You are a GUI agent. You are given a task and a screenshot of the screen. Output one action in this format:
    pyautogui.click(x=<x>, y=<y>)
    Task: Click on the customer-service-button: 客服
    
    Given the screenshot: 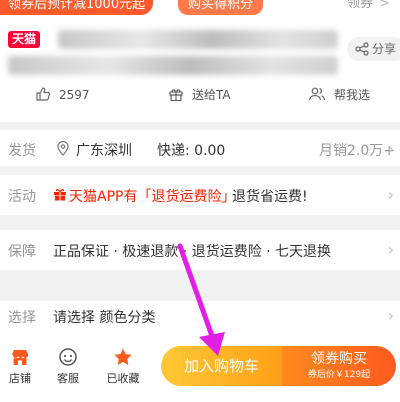 What is the action you would take?
    pyautogui.click(x=68, y=366)
    